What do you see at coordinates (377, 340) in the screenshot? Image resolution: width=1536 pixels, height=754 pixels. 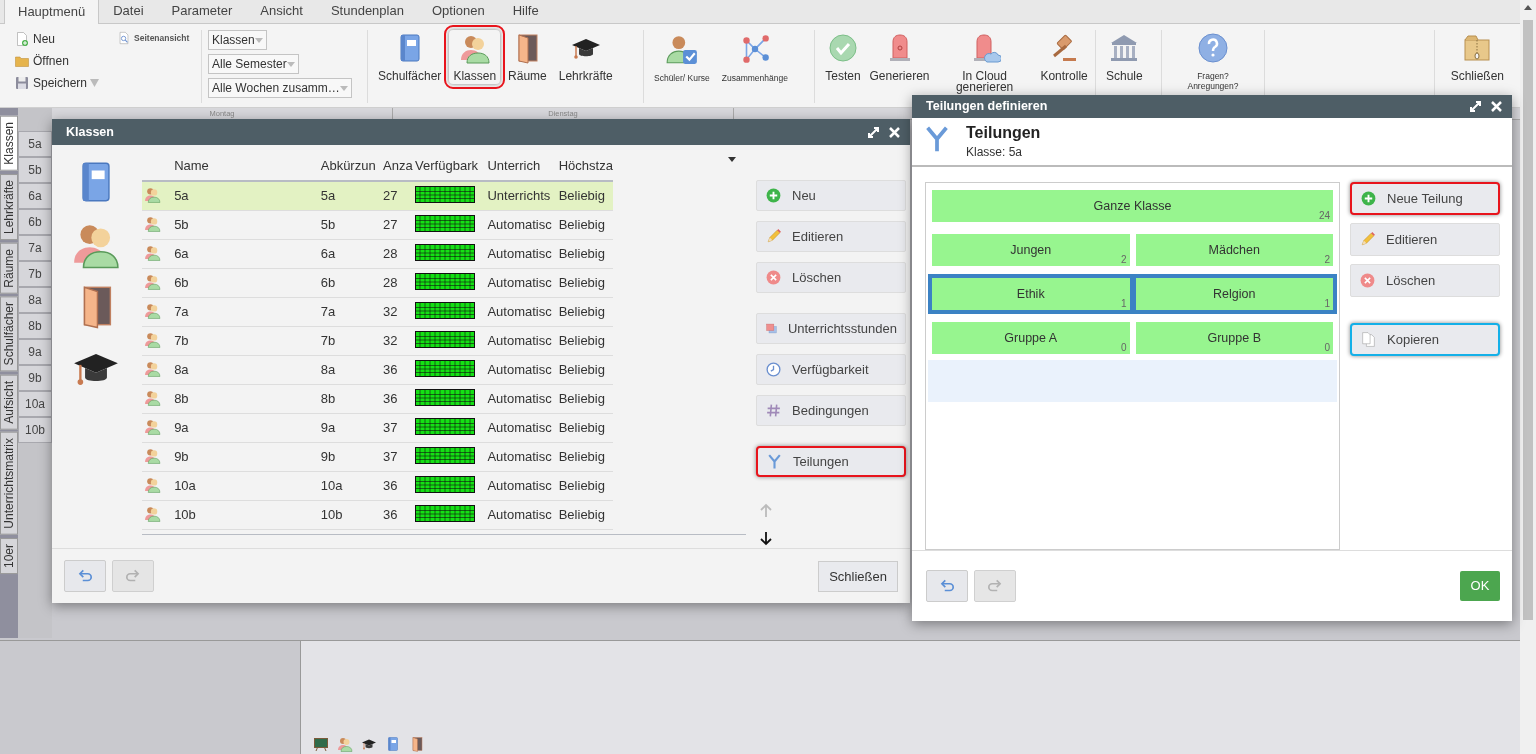 I see `table-row: 7b 7b 32 Automatisc Beliebig` at bounding box center [377, 340].